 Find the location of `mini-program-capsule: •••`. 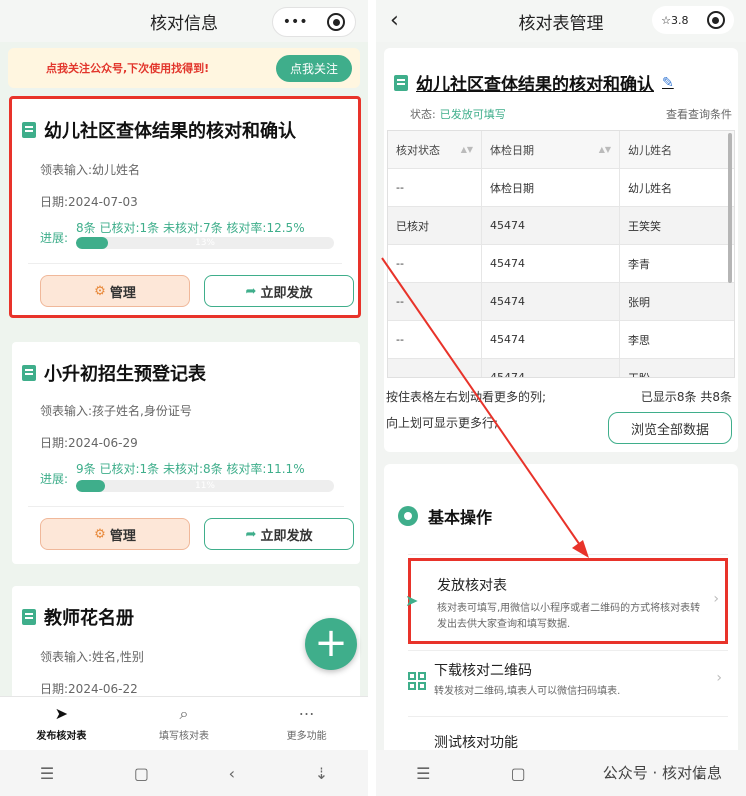

mini-program-capsule: ••• is located at coordinates (314, 22).